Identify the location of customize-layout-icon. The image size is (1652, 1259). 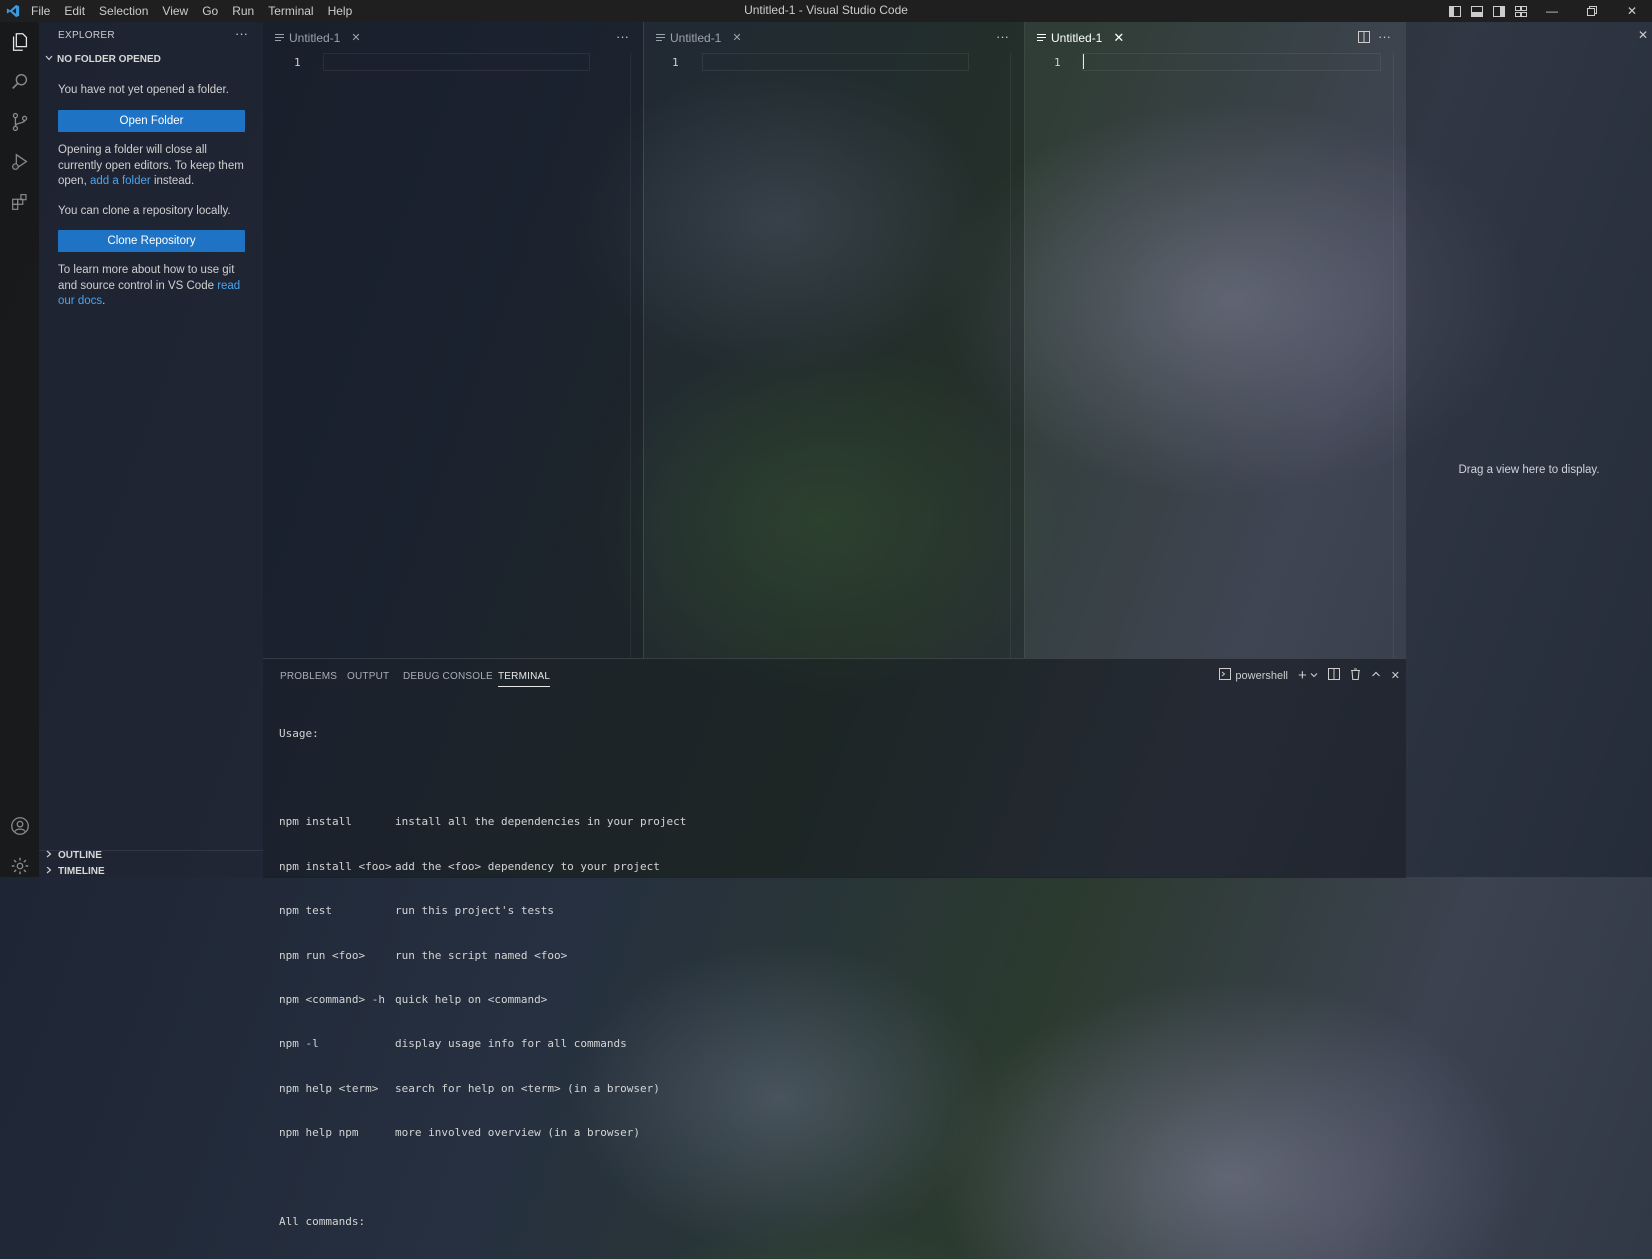
(1521, 11).